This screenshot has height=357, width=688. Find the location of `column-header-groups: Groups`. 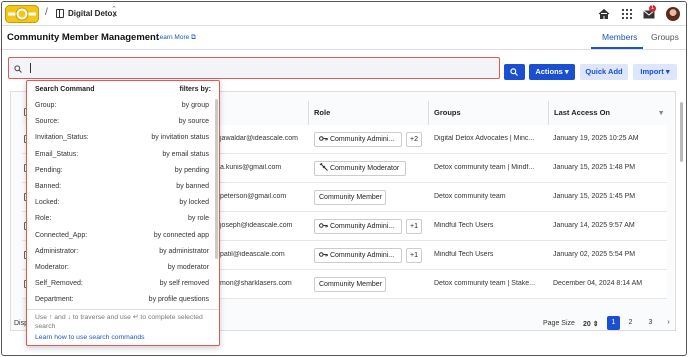

column-header-groups: Groups is located at coordinates (488, 113).